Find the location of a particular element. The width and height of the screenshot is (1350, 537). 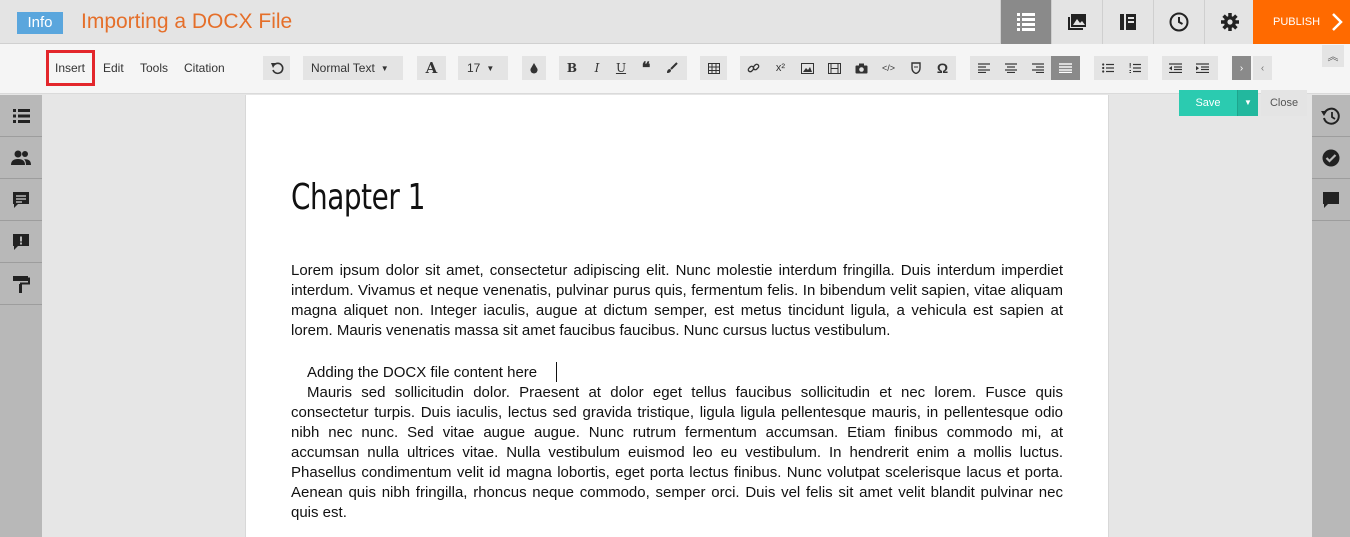

check-circle-icon is located at coordinates (1331, 157).